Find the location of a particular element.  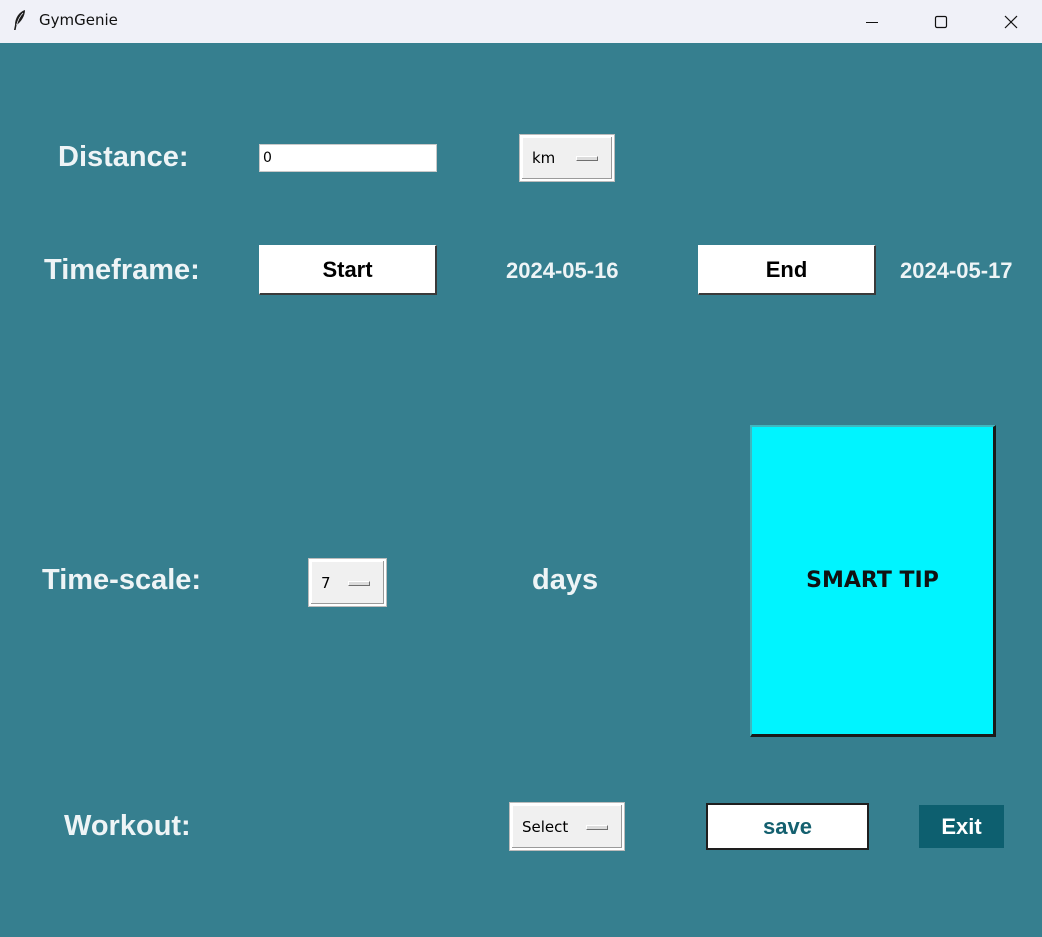

start-date-value: 2024-05-16 is located at coordinates (562, 270).